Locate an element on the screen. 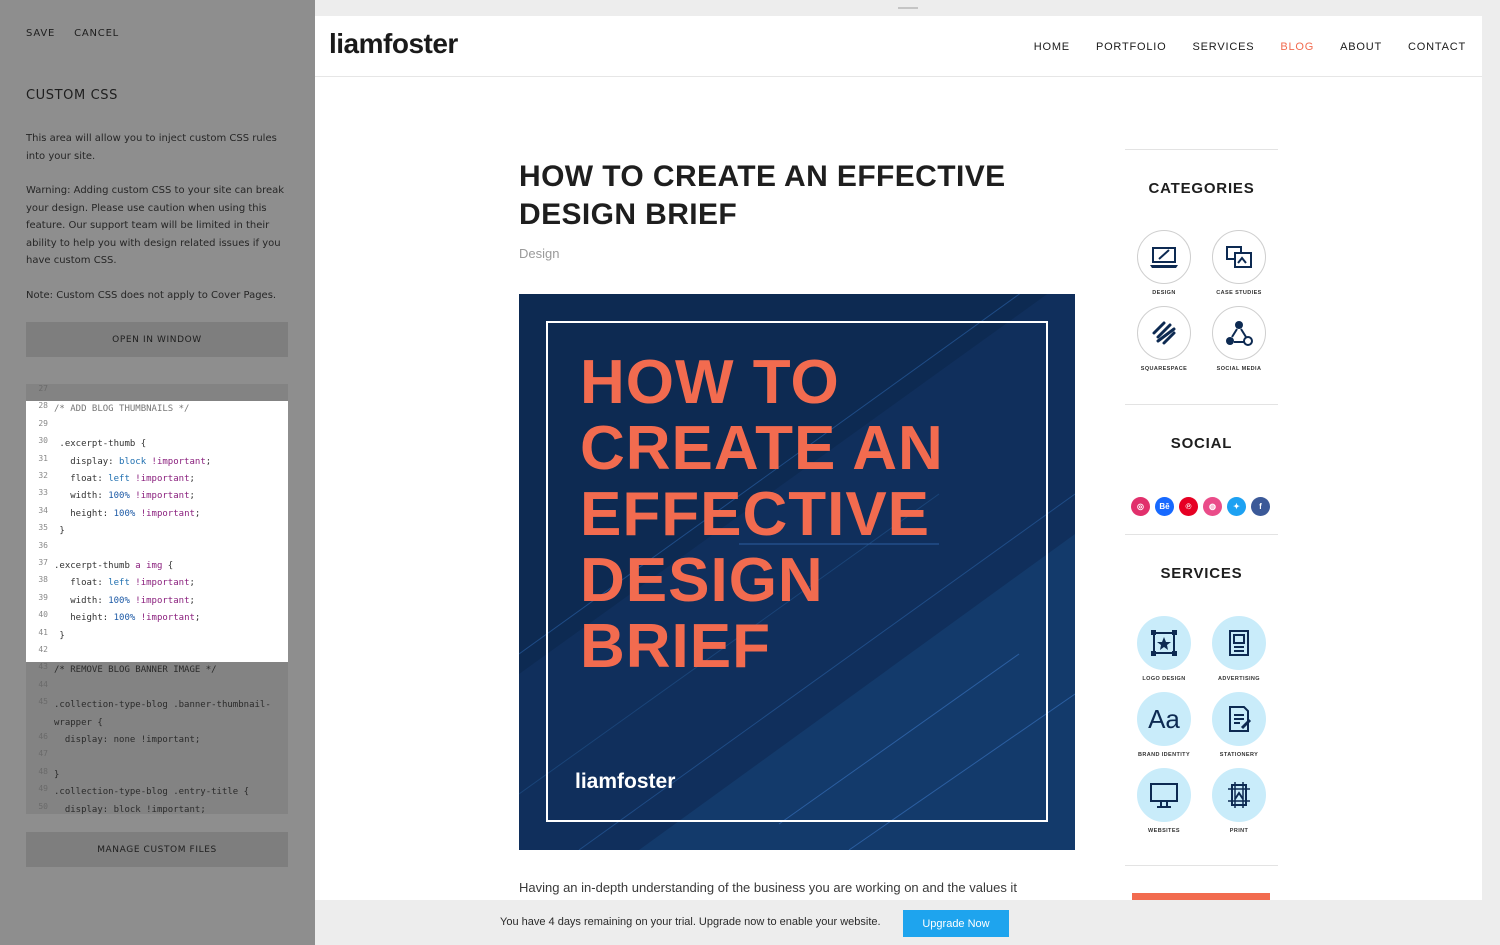  code-text: float: left !important; is located at coordinates (124, 479).